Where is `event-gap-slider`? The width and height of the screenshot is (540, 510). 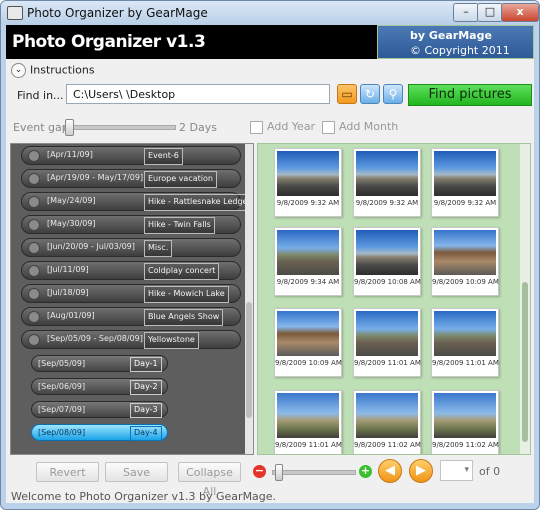 event-gap-slider is located at coordinates (120, 127).